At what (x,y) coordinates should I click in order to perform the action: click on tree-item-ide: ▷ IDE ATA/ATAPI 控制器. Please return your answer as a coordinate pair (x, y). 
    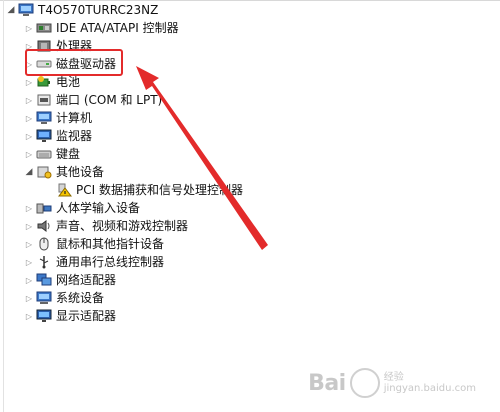
    Looking at the image, I should click on (101, 28).